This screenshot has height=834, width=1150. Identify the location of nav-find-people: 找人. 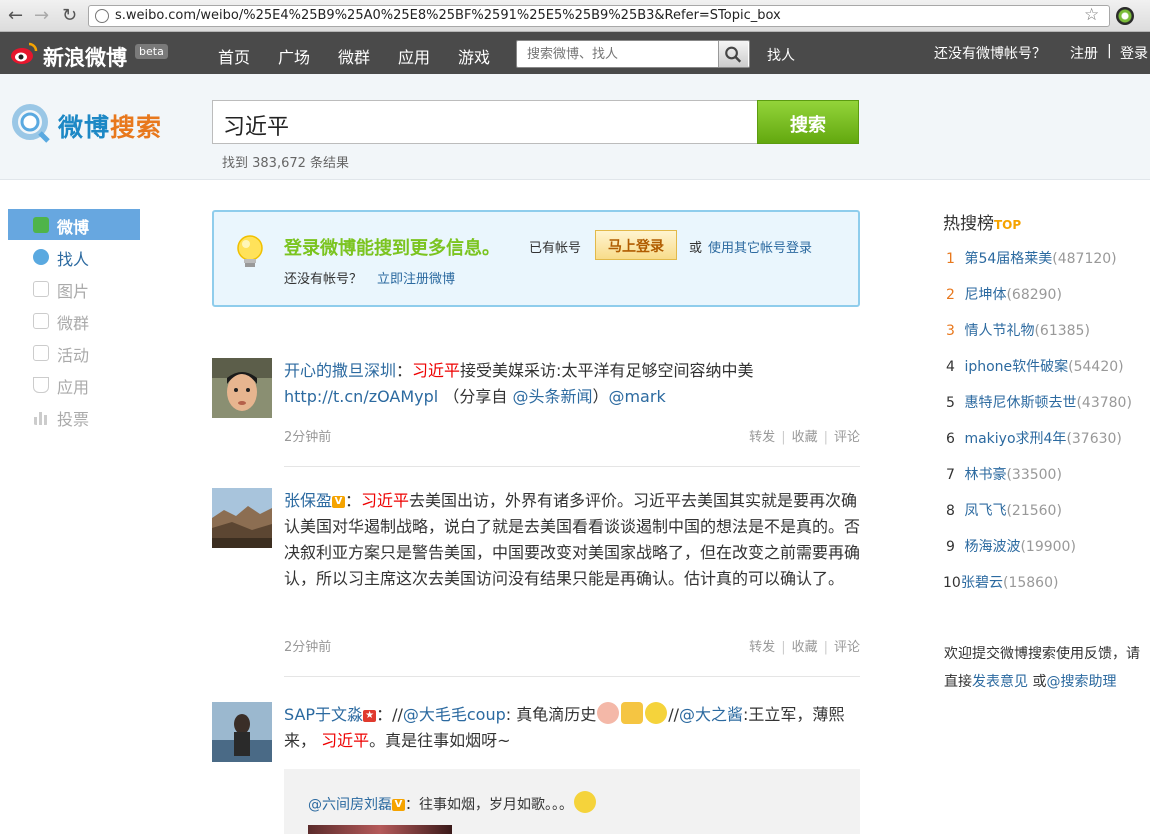
(781, 55).